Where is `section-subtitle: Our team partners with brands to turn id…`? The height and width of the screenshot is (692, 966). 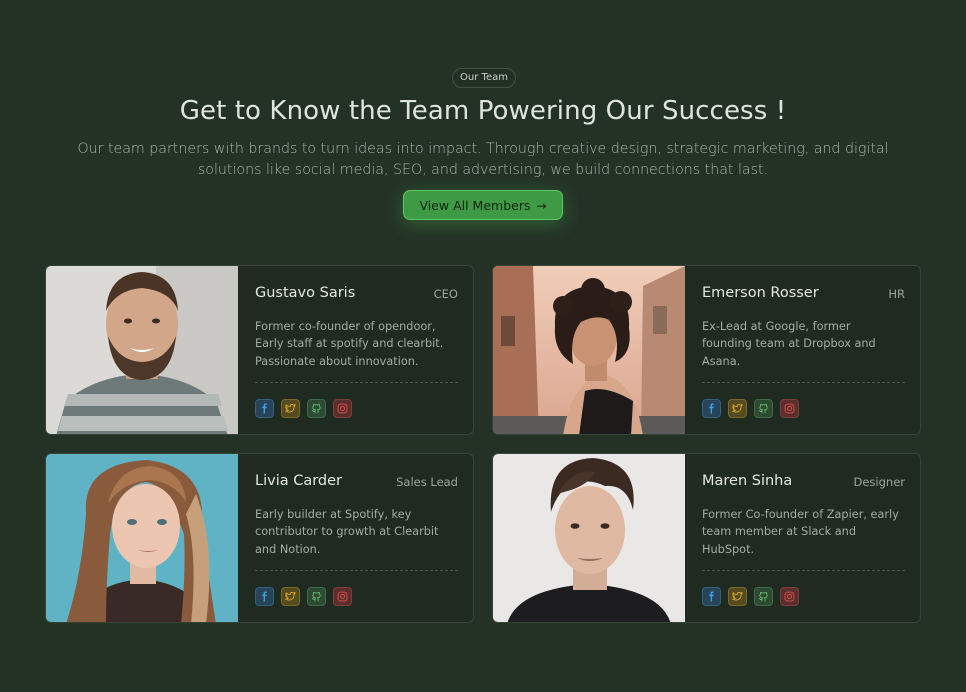
section-subtitle: Our team partners with brands to turn id… is located at coordinates (483, 159).